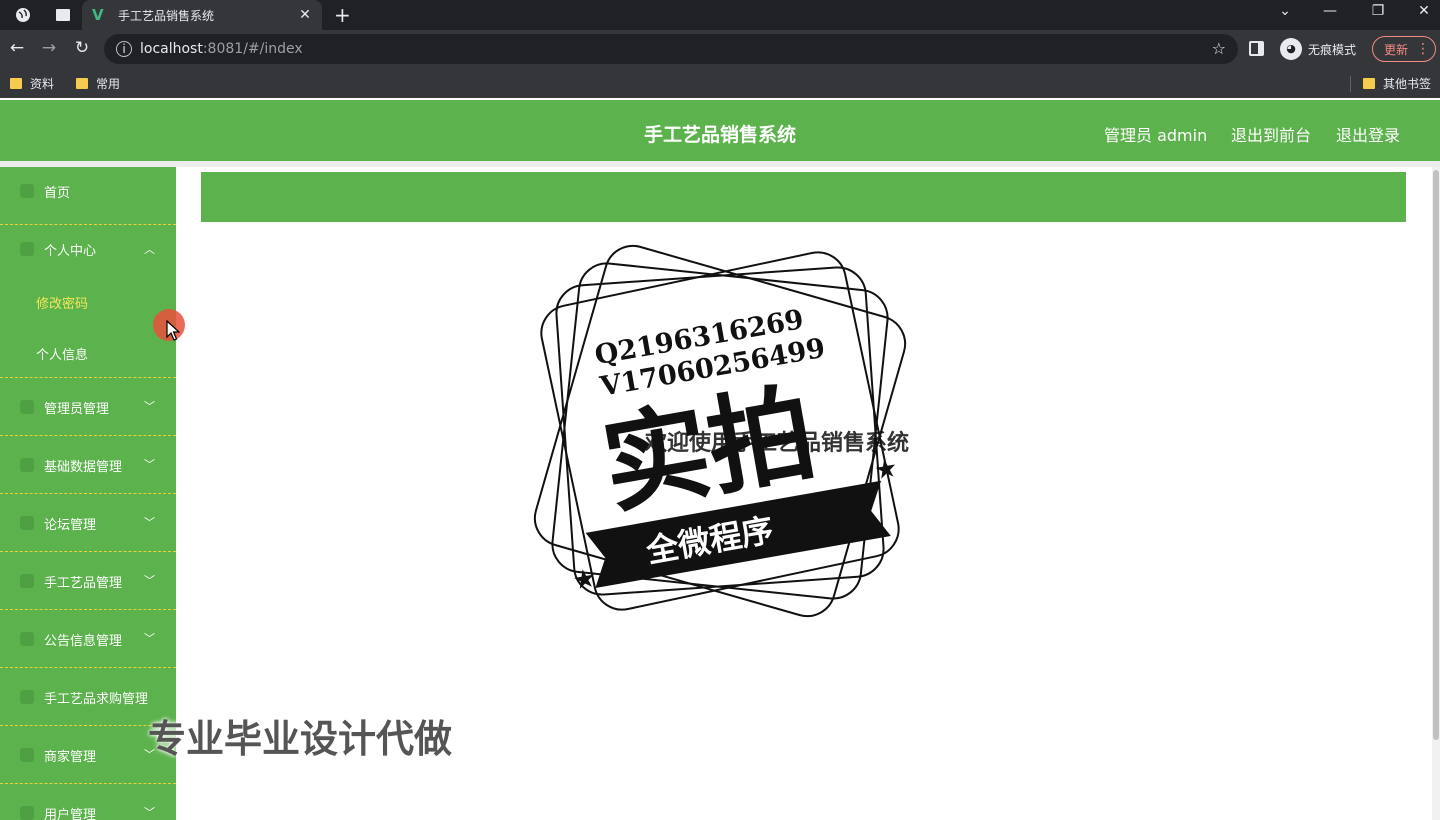 The image size is (1440, 820). What do you see at coordinates (149, 249) in the screenshot?
I see `chevron-up-icon: ︿` at bounding box center [149, 249].